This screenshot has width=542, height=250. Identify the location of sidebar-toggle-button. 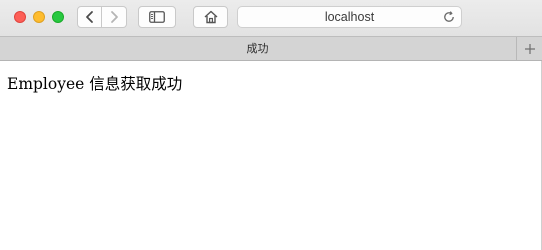
(157, 17).